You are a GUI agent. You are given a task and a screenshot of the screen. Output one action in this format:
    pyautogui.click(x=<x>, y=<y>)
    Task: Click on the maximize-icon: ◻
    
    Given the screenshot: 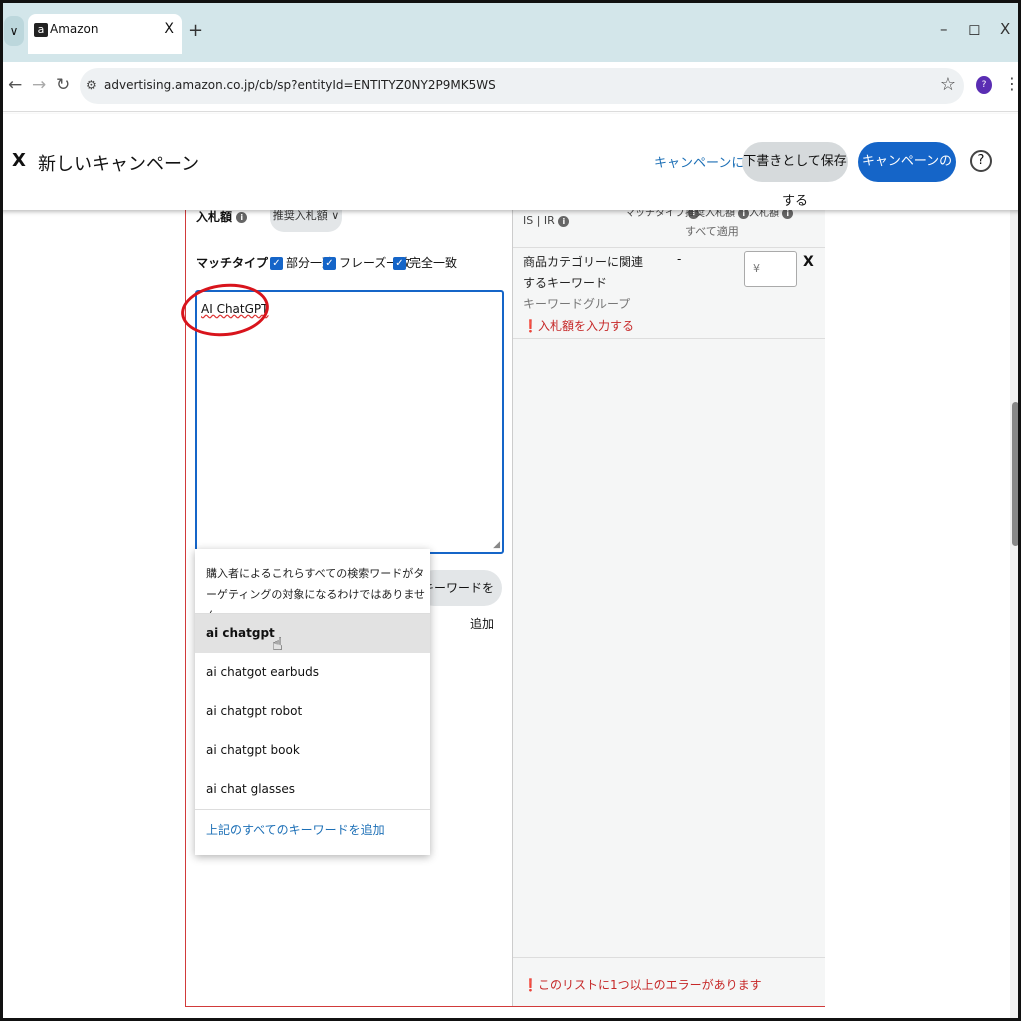 What is the action you would take?
    pyautogui.click(x=974, y=29)
    